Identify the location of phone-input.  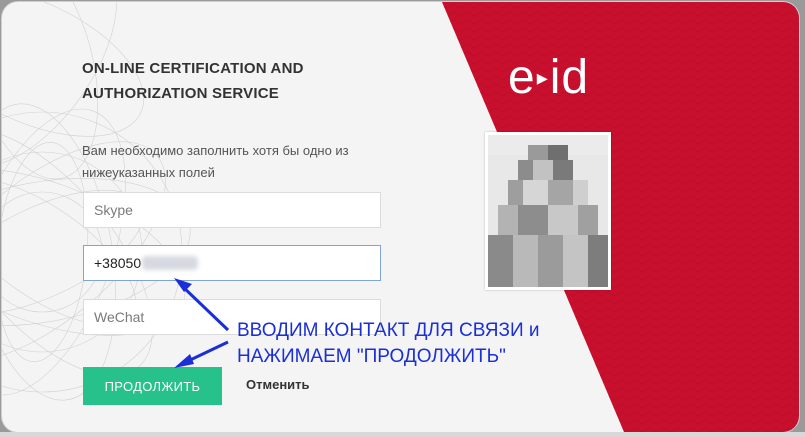
(232, 263).